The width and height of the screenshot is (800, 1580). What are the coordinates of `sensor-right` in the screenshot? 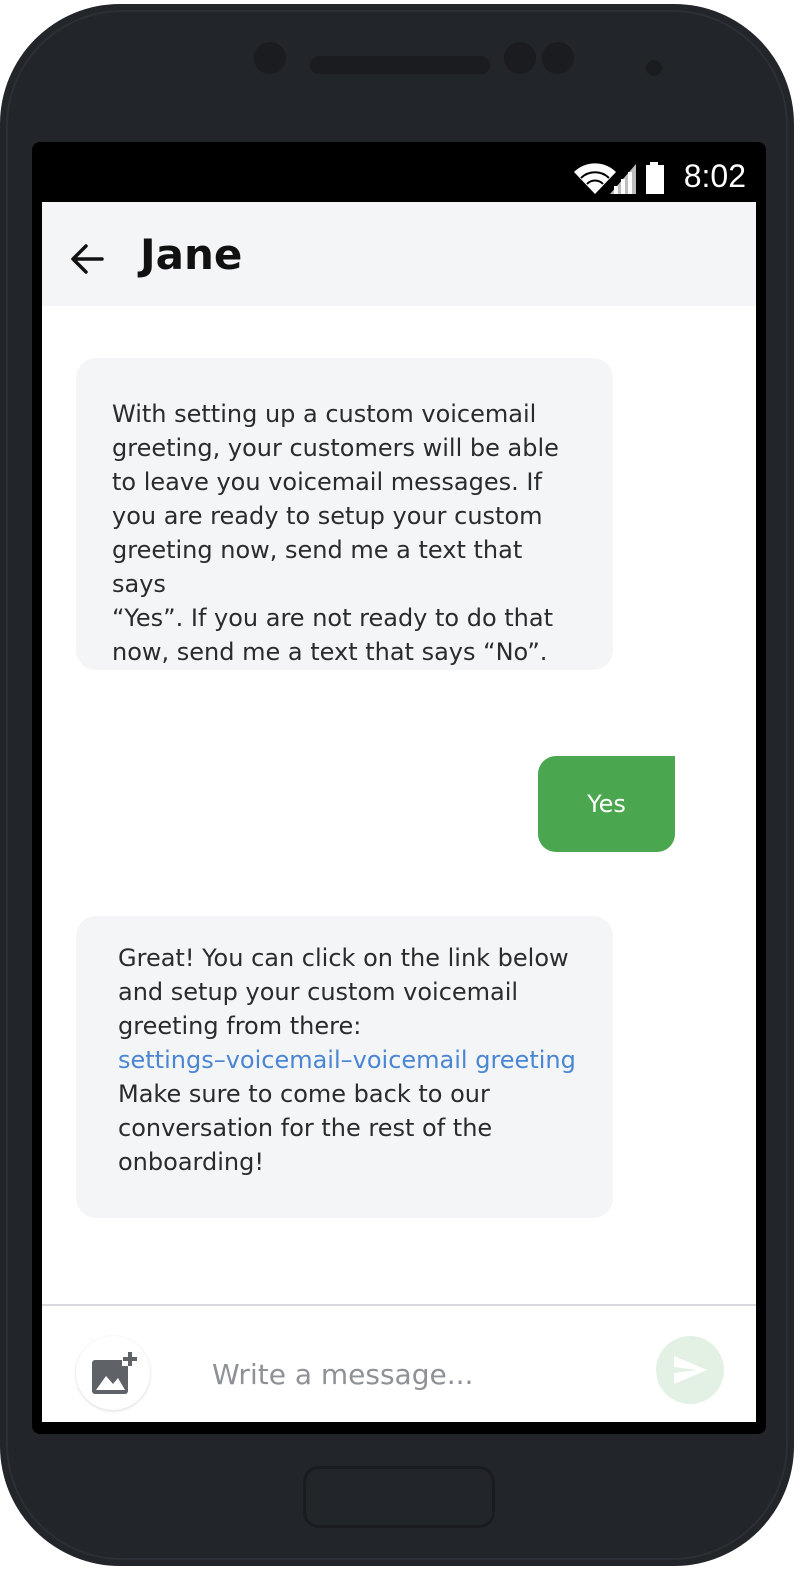 It's located at (558, 58).